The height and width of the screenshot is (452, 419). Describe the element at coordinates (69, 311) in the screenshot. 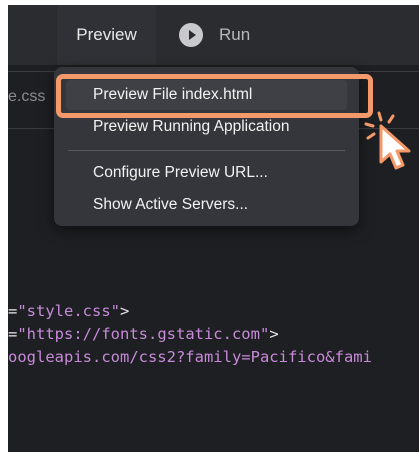

I see `code-line: ="style.css">` at that location.